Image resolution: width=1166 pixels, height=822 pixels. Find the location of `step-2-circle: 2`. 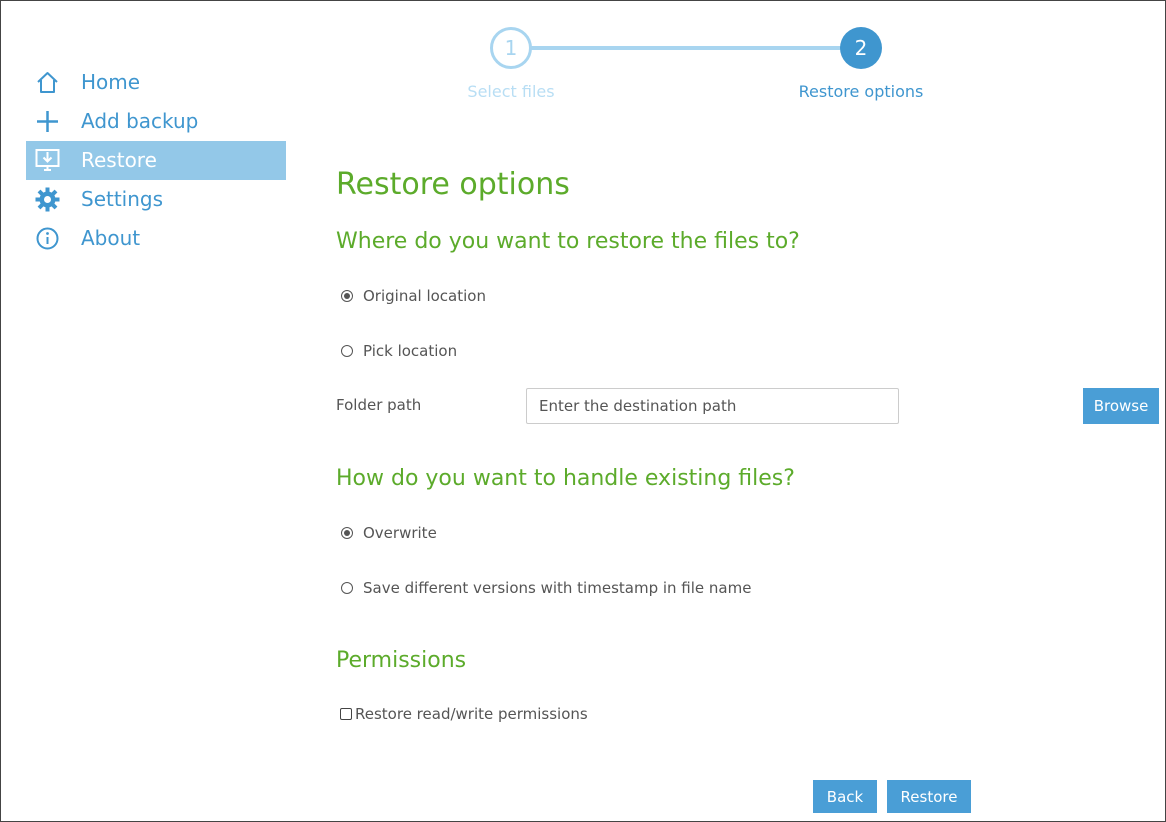

step-2-circle: 2 is located at coordinates (861, 48).